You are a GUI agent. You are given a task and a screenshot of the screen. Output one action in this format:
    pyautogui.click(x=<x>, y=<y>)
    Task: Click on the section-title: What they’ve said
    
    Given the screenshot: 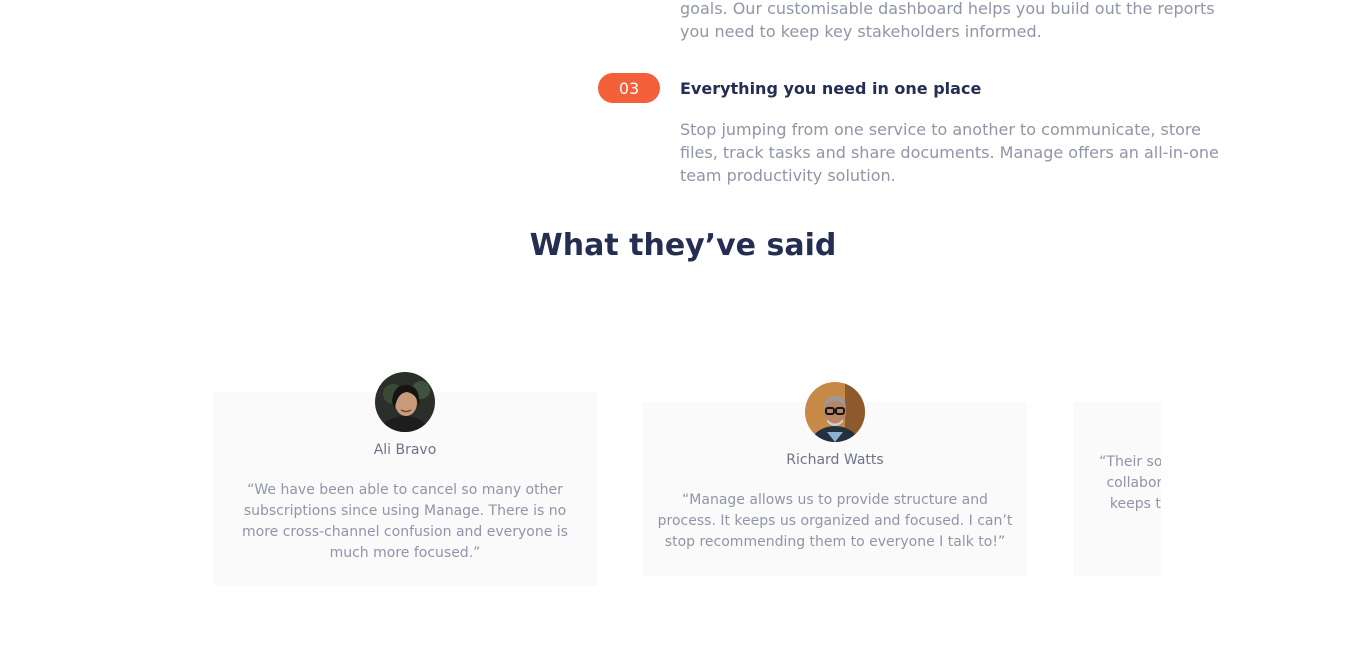 What is the action you would take?
    pyautogui.click(x=683, y=245)
    